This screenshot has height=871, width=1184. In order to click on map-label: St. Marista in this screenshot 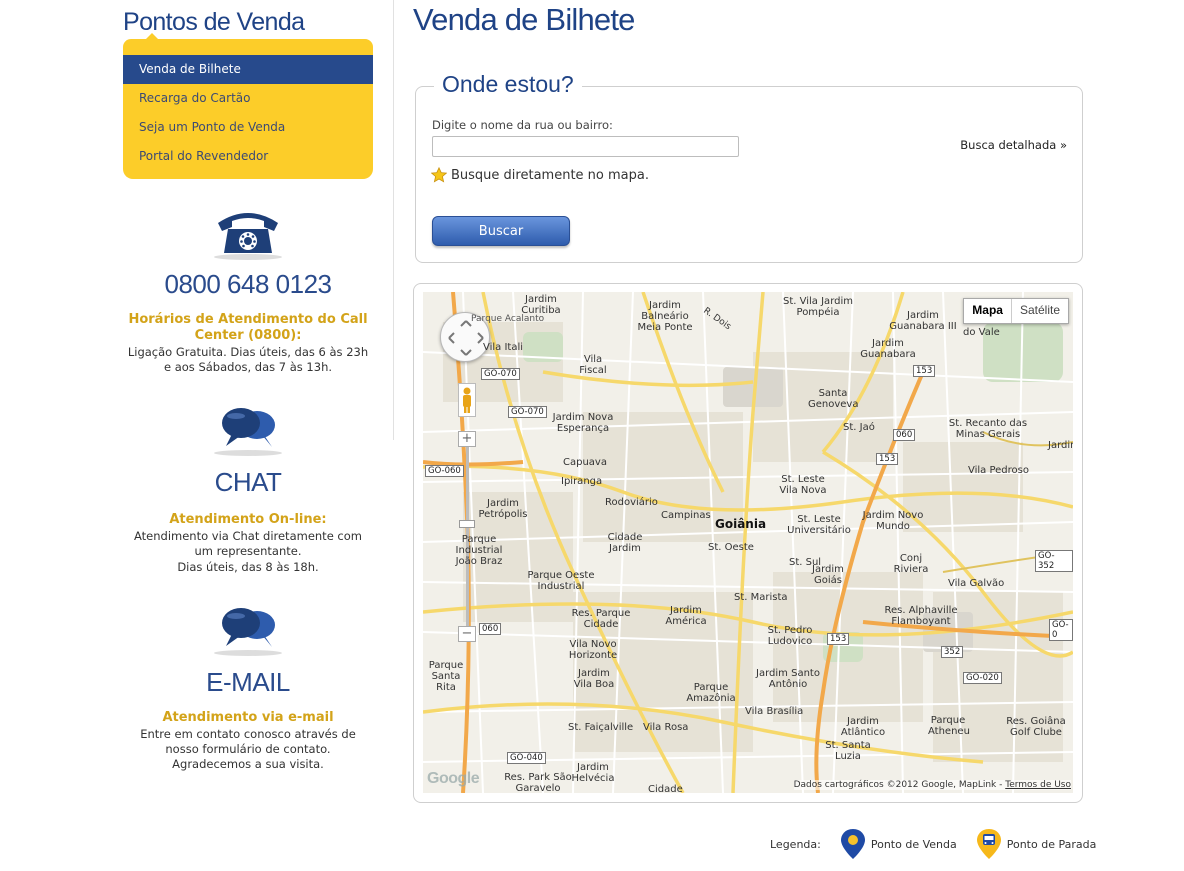, I will do `click(761, 597)`.